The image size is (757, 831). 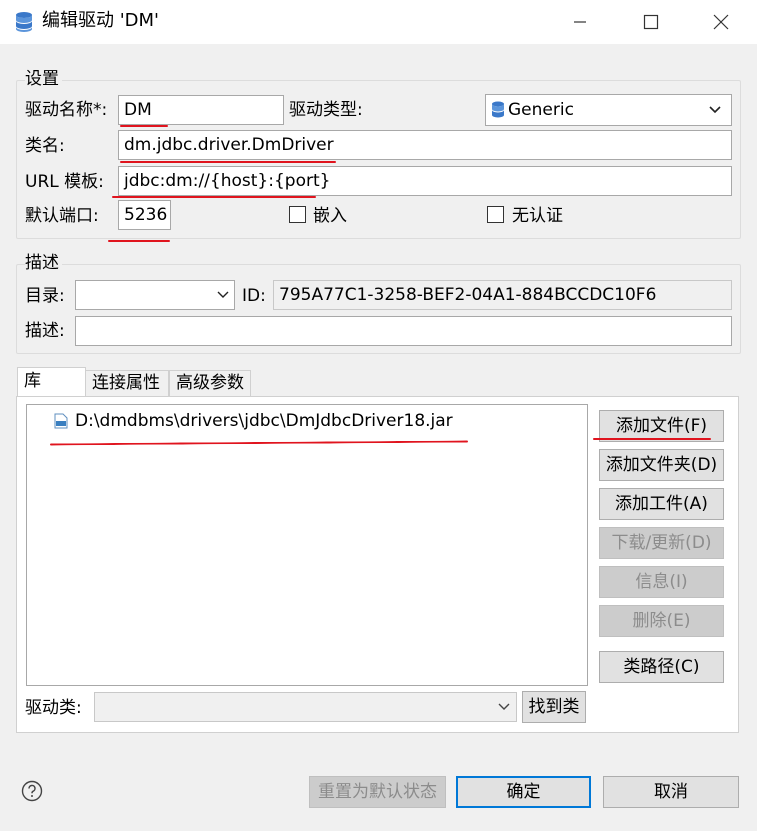 What do you see at coordinates (495, 214) in the screenshot?
I see `no-auth-checkbox` at bounding box center [495, 214].